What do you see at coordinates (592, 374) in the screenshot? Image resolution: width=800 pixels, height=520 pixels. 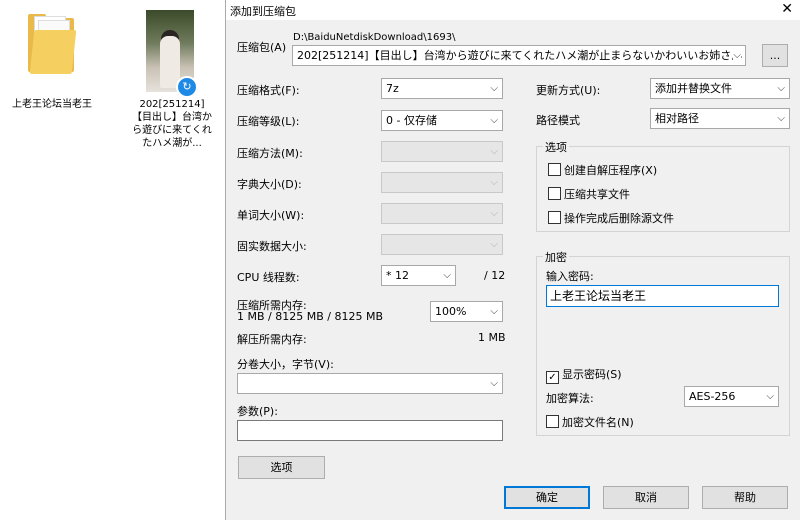 I see `show-password-label: 显示密码(S)` at bounding box center [592, 374].